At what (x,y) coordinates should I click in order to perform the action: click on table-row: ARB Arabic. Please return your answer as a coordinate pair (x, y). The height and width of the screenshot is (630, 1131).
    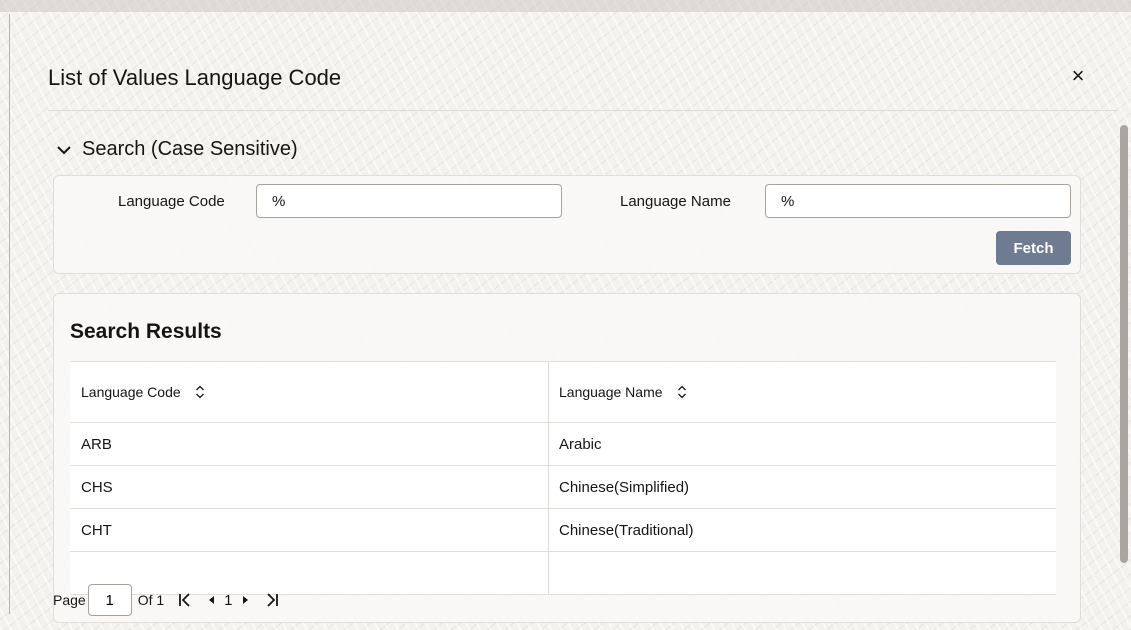
    Looking at the image, I should click on (563, 444).